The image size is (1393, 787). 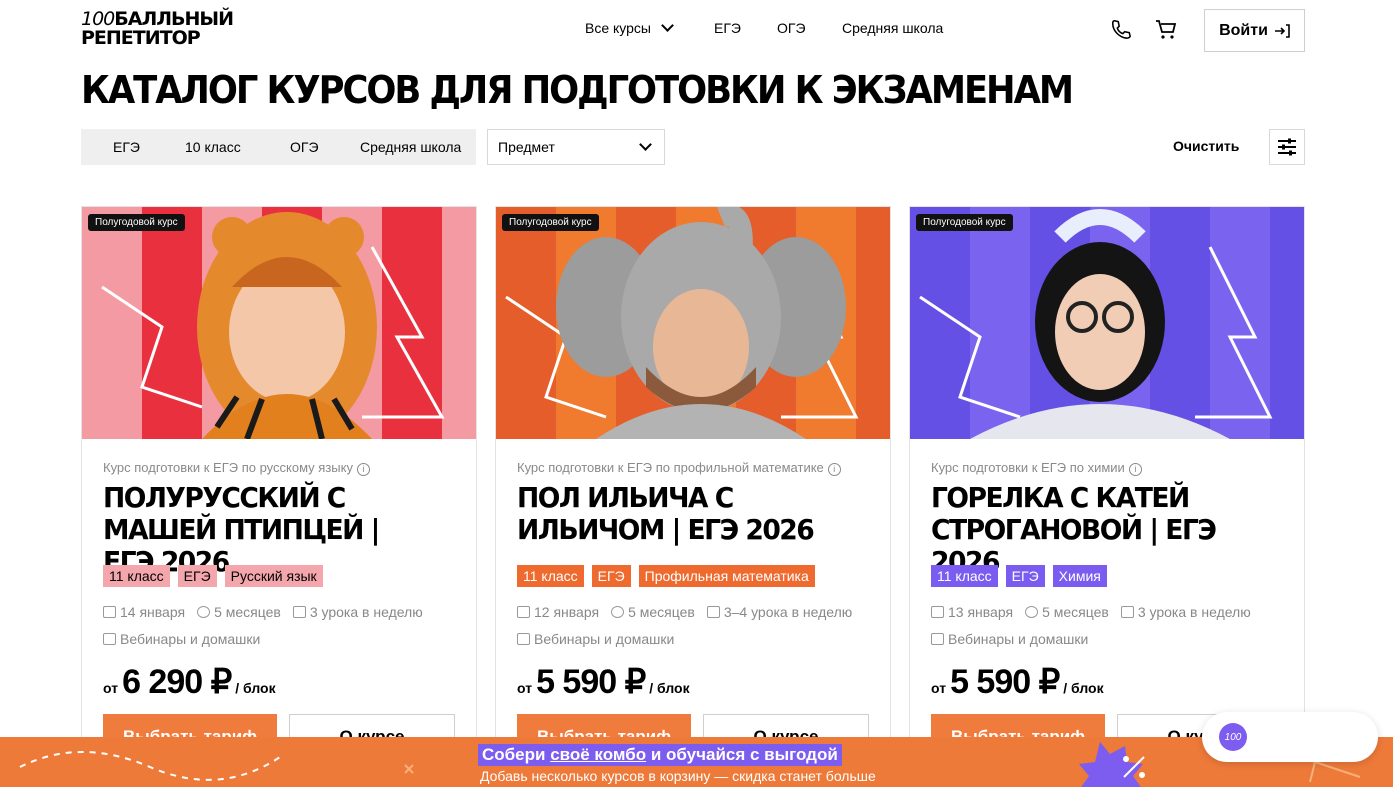 I want to click on filter-tab-10-class: 10 класс, so click(x=213, y=147).